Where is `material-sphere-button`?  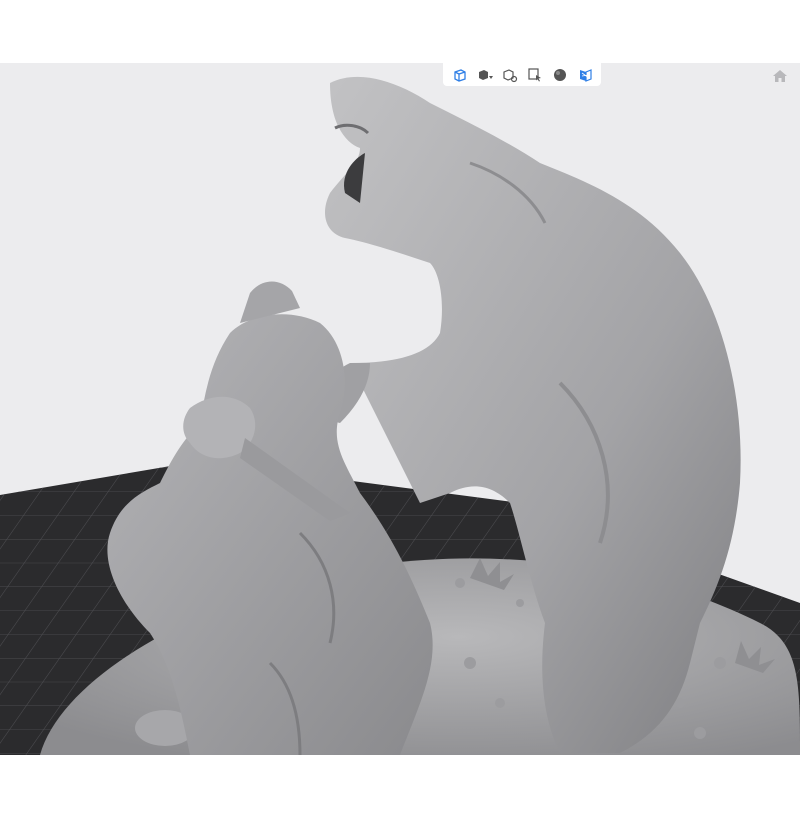
material-sphere-button is located at coordinates (560, 75).